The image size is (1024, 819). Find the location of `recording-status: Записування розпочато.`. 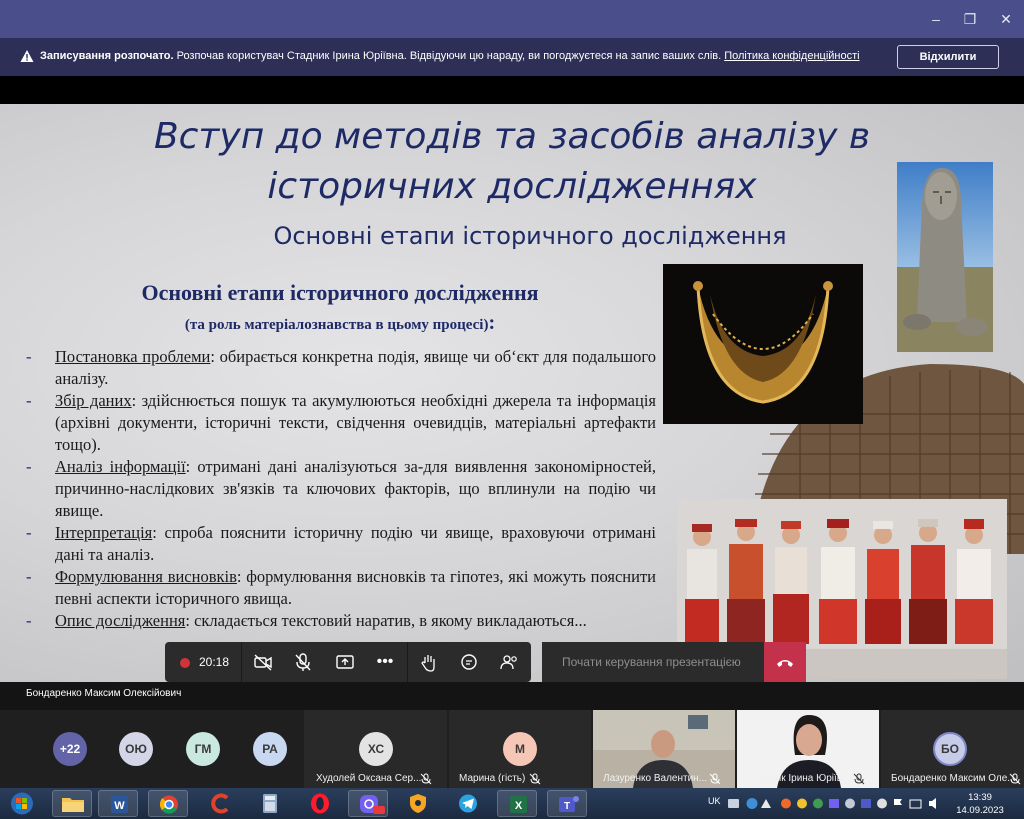

recording-status: Записування розпочато. is located at coordinates (107, 56).